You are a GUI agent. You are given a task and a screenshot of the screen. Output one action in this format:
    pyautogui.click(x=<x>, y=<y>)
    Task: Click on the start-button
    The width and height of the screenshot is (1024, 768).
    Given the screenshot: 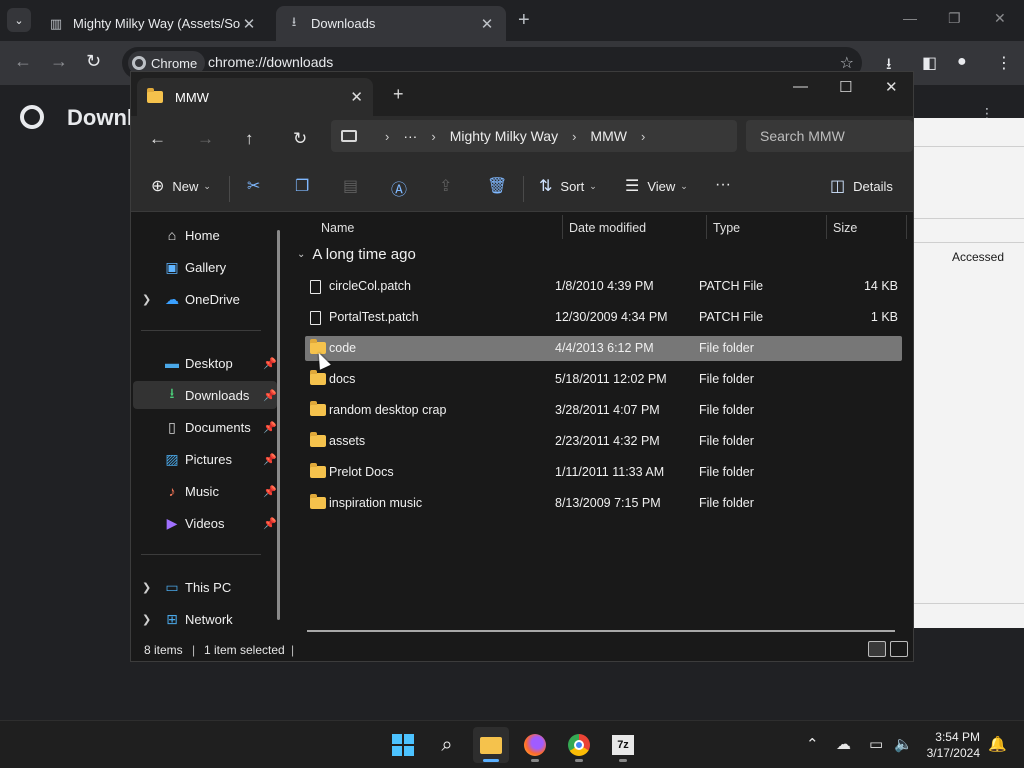 What is the action you would take?
    pyautogui.click(x=403, y=745)
    